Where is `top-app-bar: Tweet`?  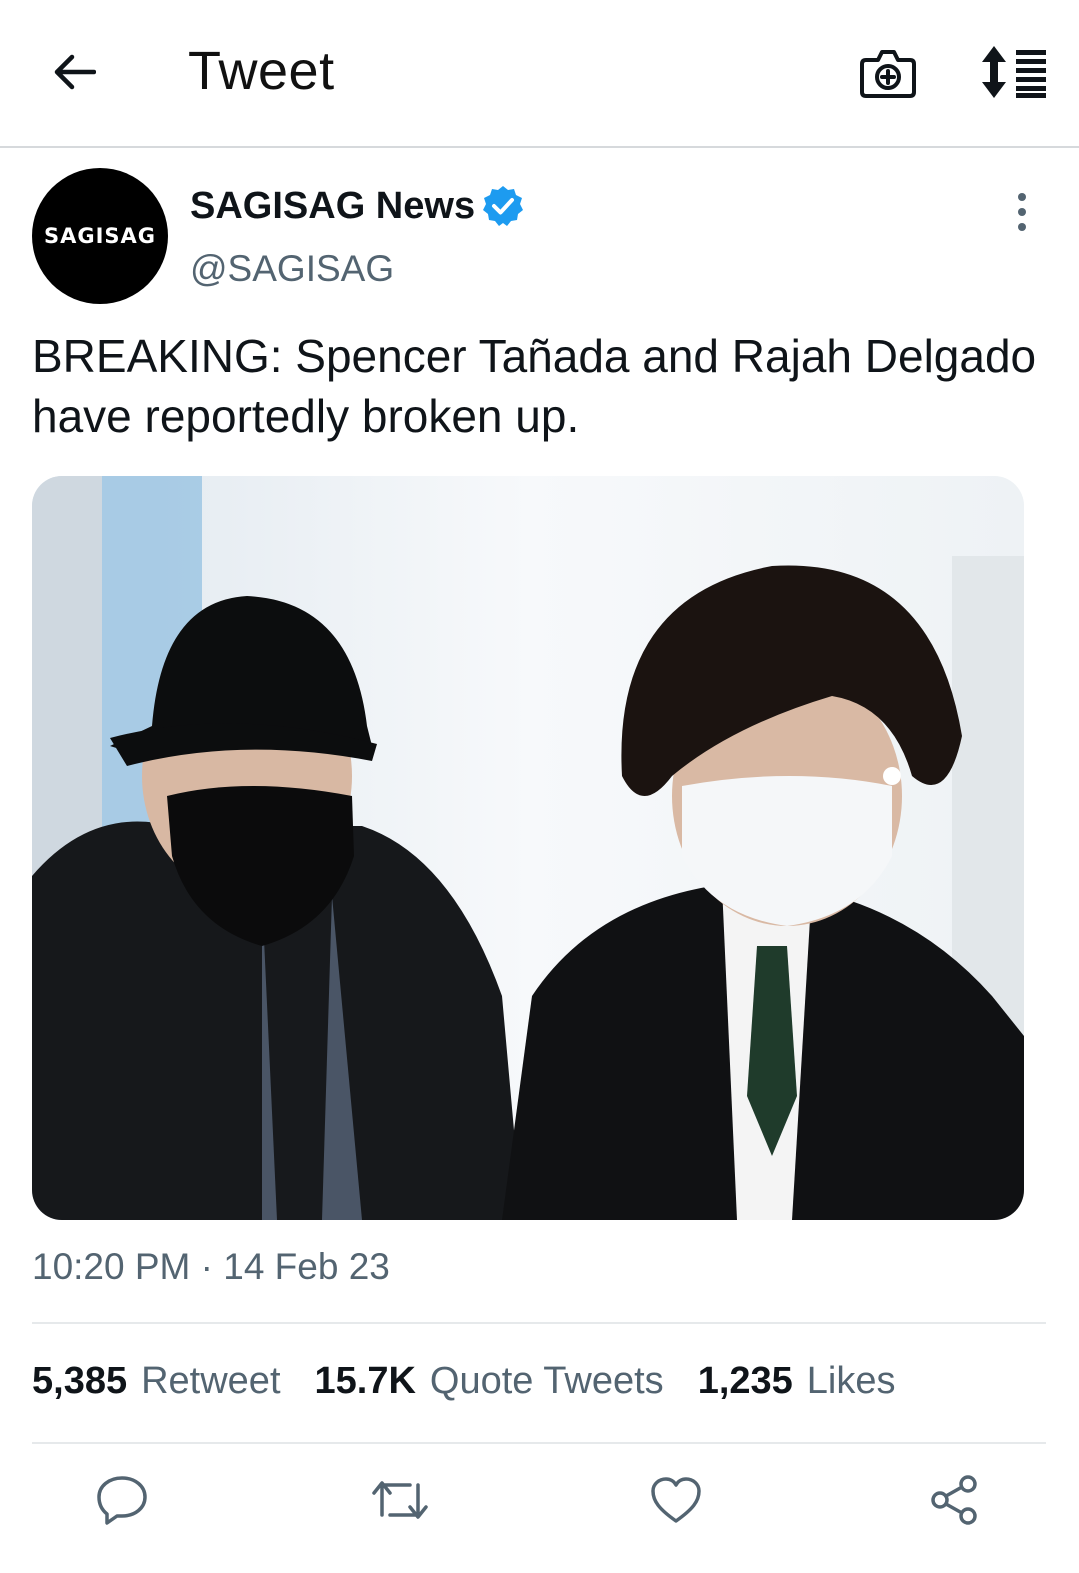 top-app-bar: Tweet is located at coordinates (539, 74).